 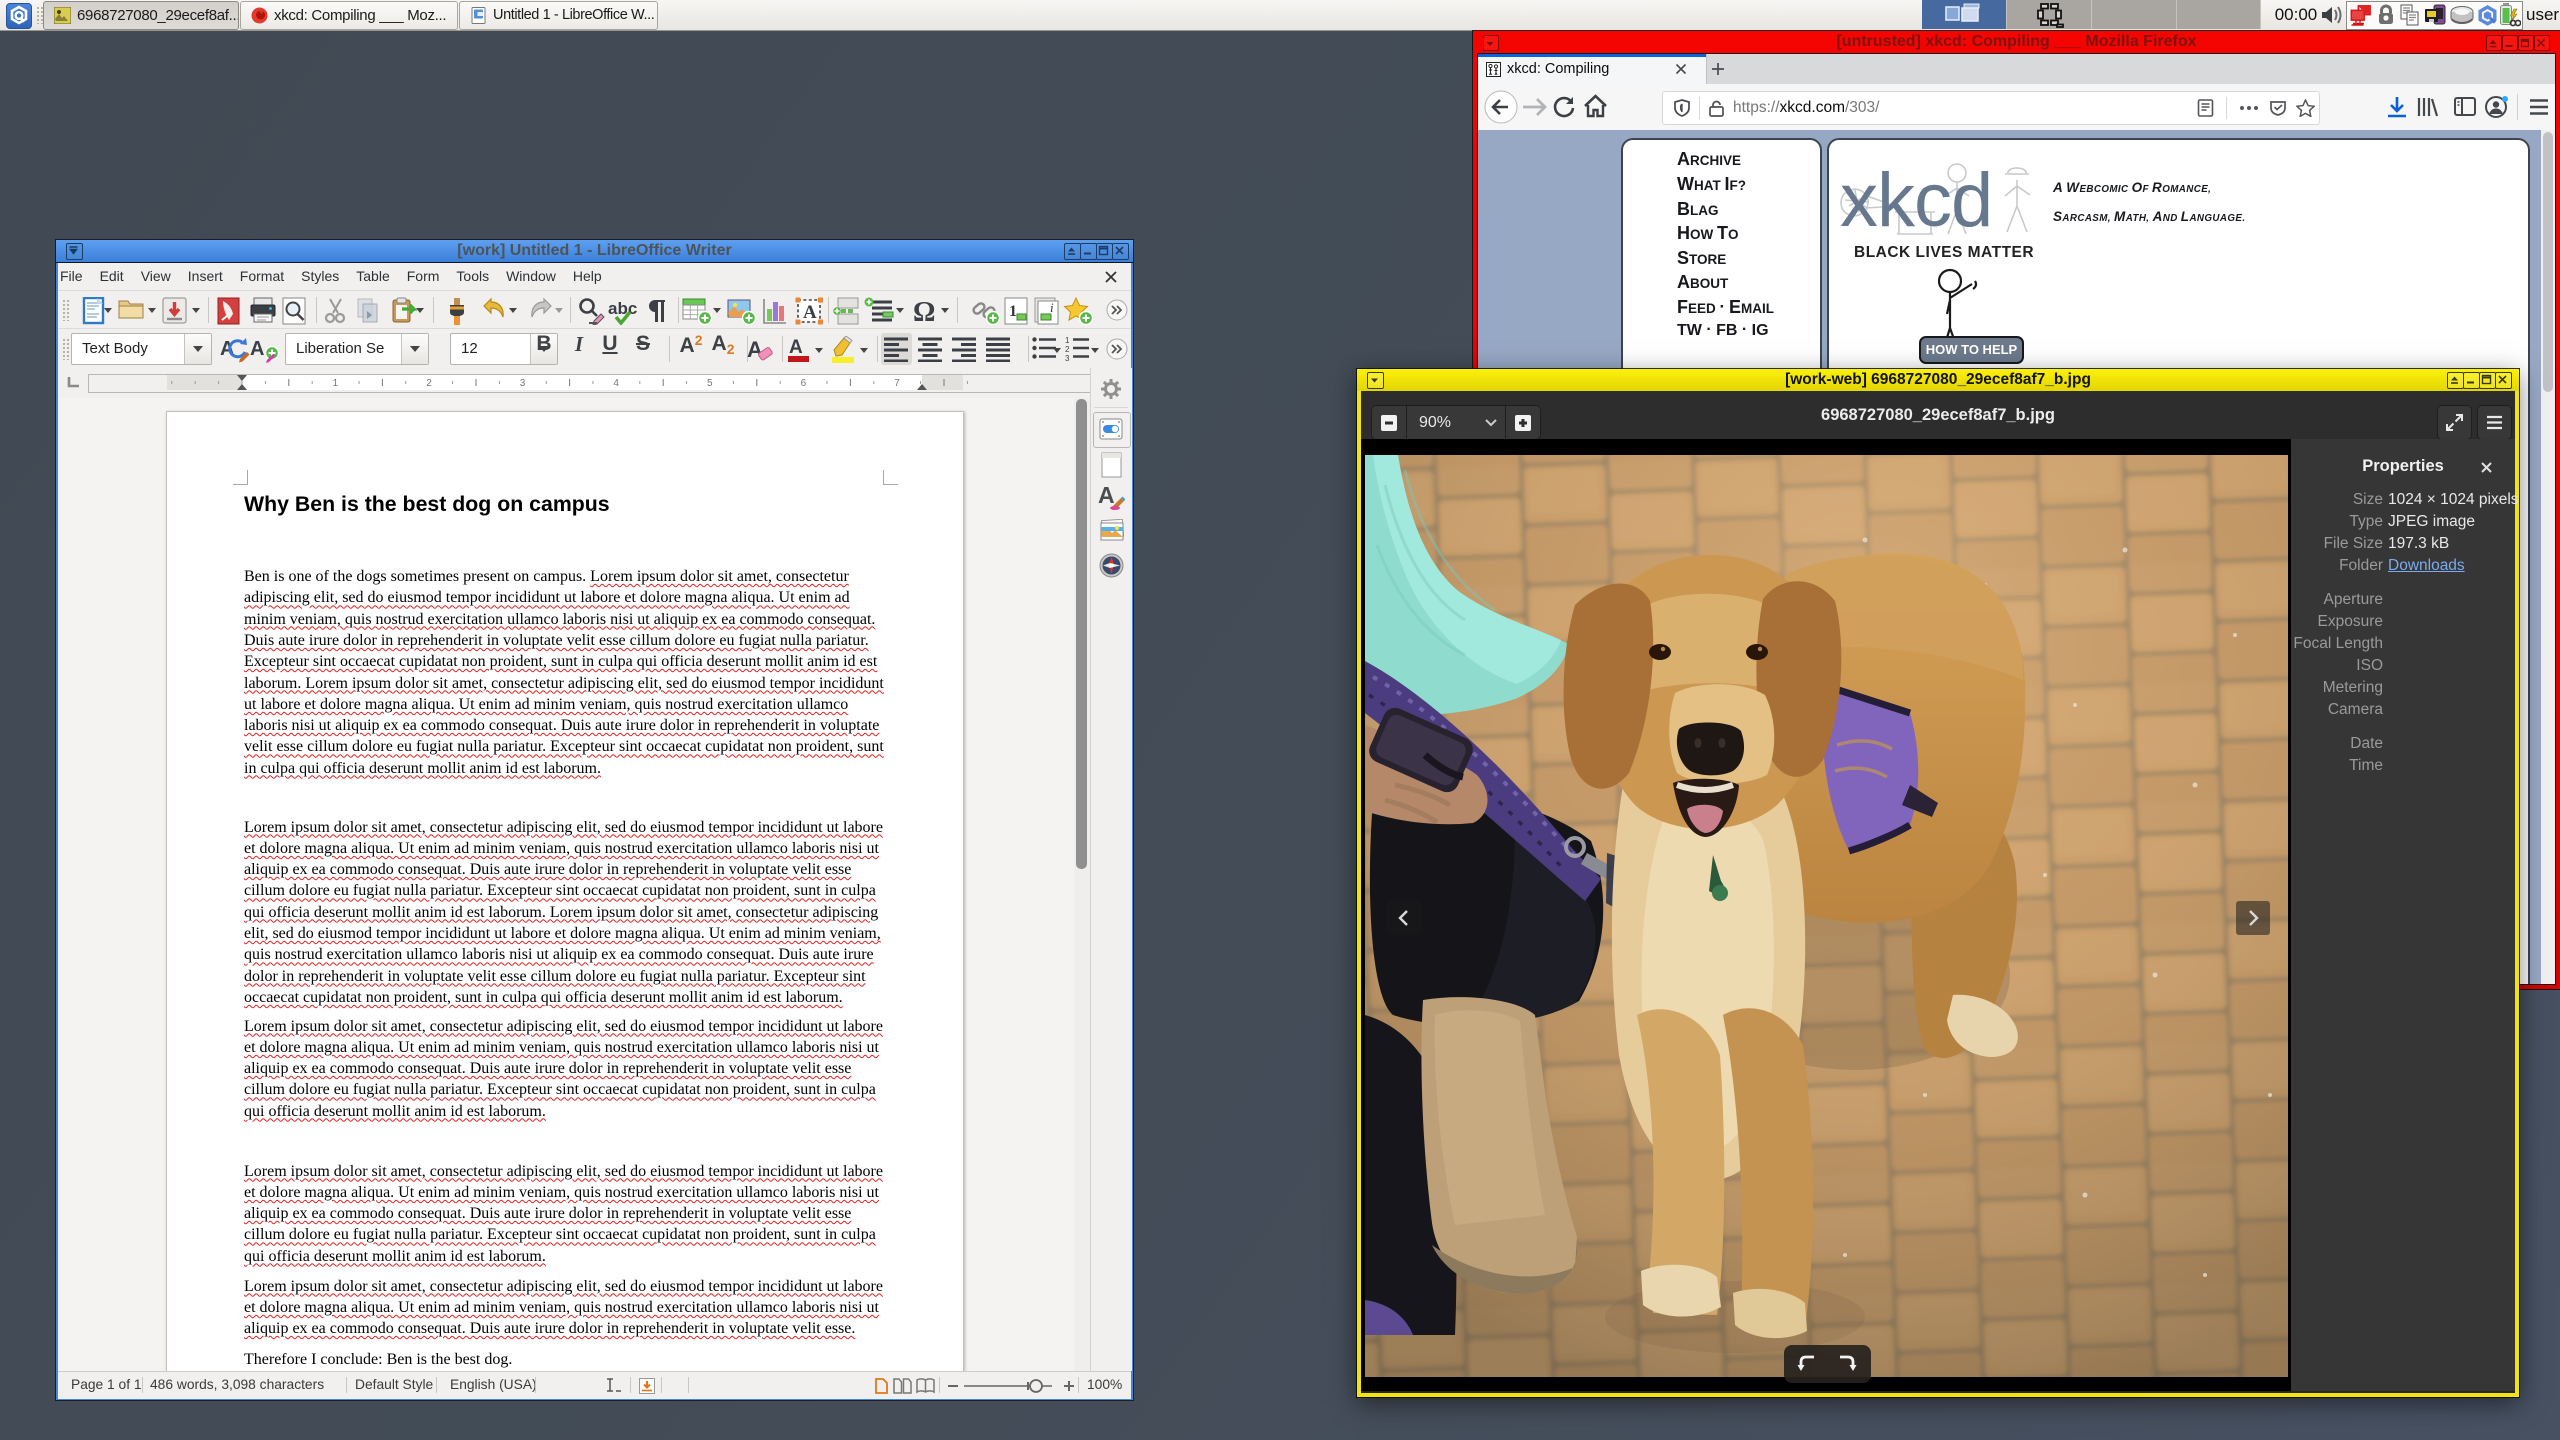 What do you see at coordinates (924, 311) in the screenshot?
I see `svg-text: Ω` at bounding box center [924, 311].